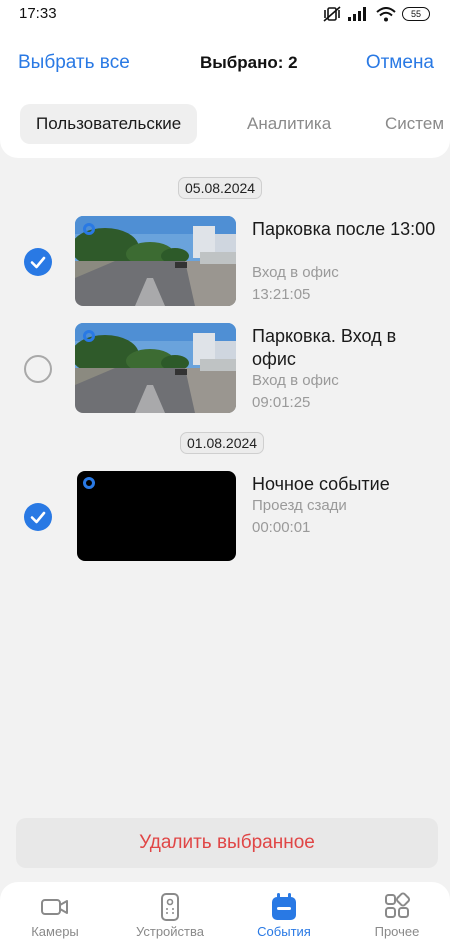 The image size is (450, 949). What do you see at coordinates (281, 527) in the screenshot?
I see `event-time: 00:00:01` at bounding box center [281, 527].